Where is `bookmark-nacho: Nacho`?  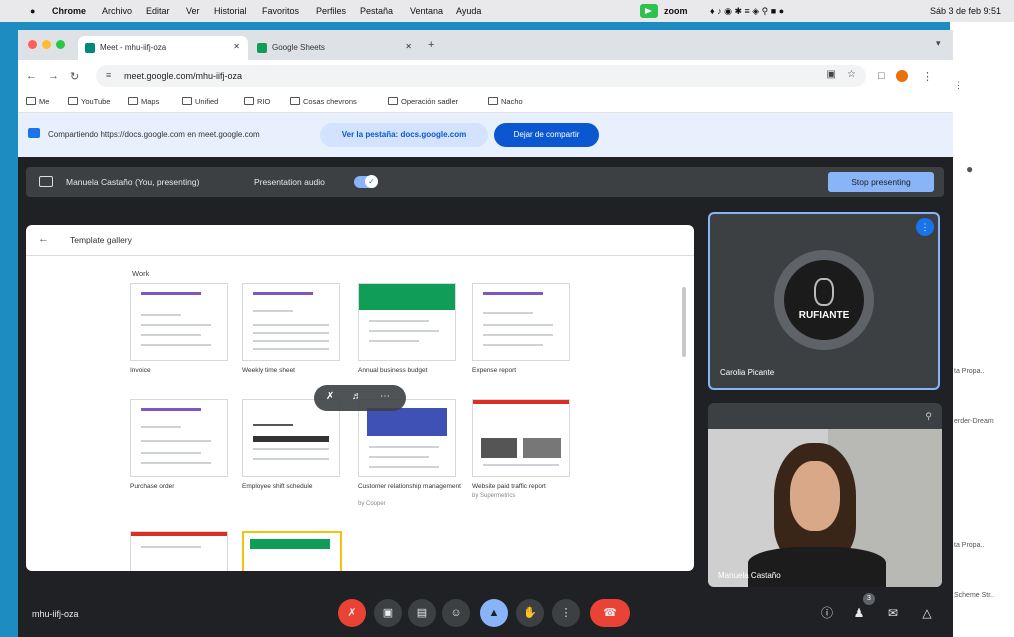
bookmark-nacho: Nacho is located at coordinates (505, 101).